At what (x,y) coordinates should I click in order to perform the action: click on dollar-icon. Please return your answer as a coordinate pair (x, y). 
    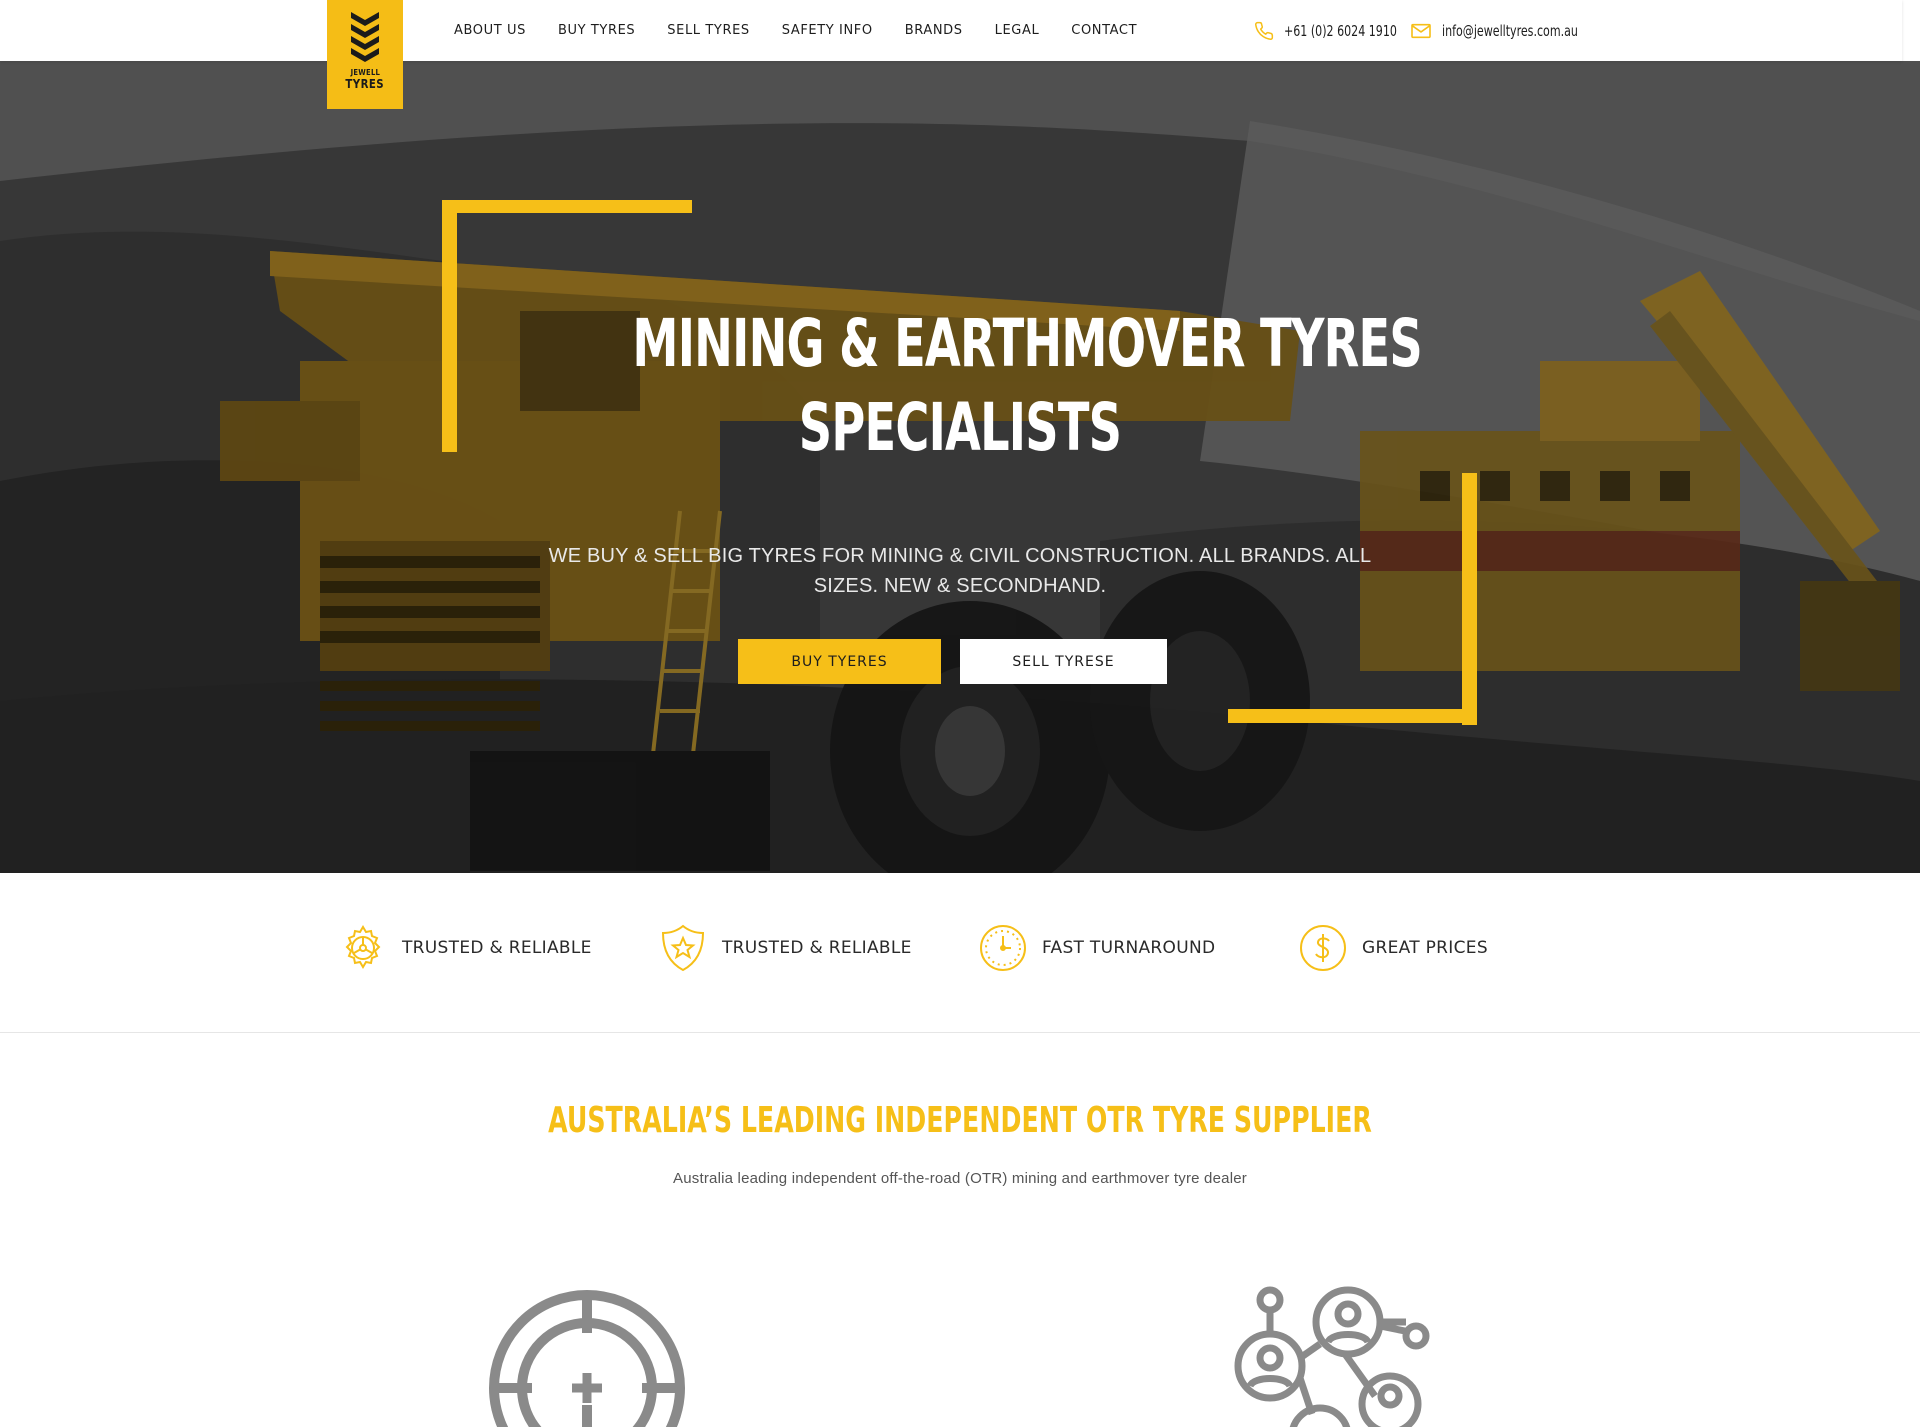
    Looking at the image, I should click on (1323, 948).